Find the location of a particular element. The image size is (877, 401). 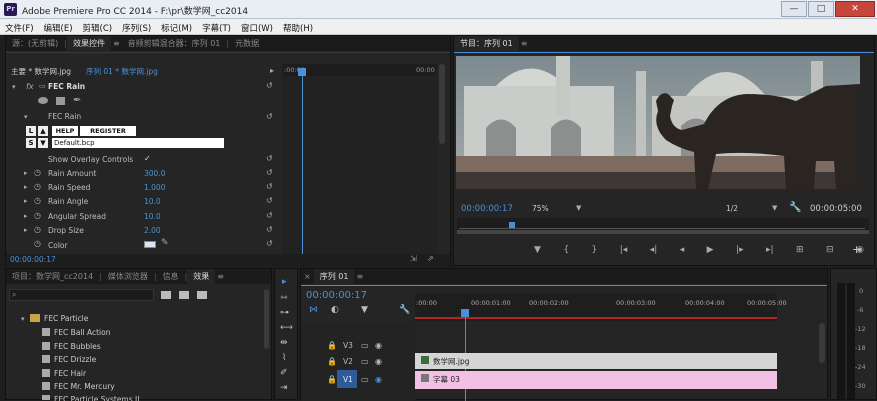

eyedropper-icon: ✎ is located at coordinates (165, 243).